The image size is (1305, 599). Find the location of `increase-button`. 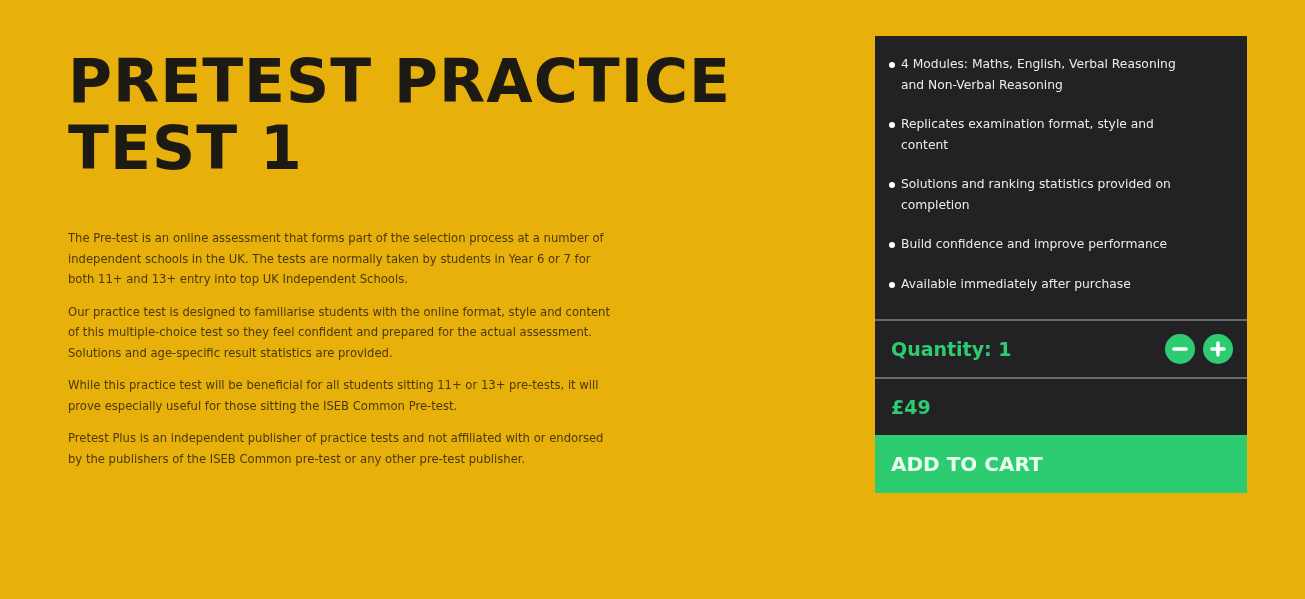

increase-button is located at coordinates (1218, 349).